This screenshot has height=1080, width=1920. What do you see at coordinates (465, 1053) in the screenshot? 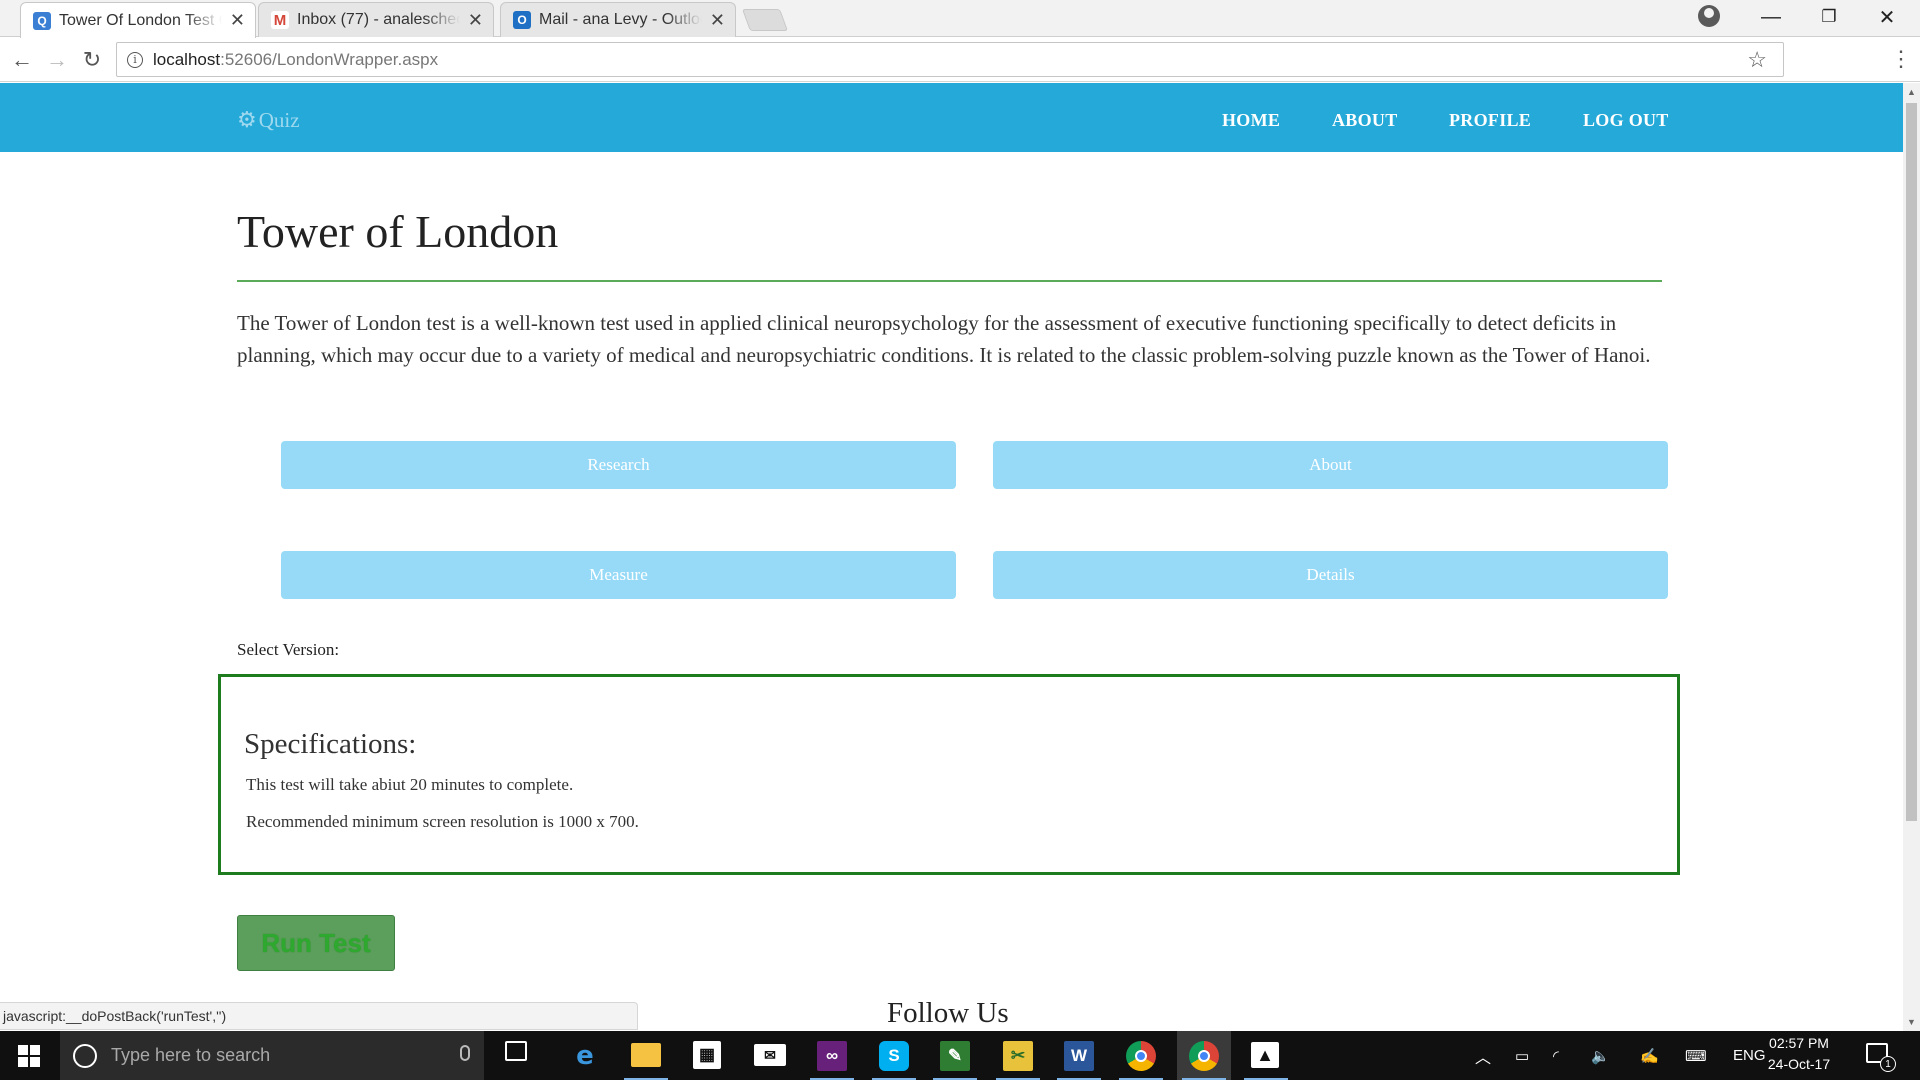
I see `microphone-icon` at bounding box center [465, 1053].